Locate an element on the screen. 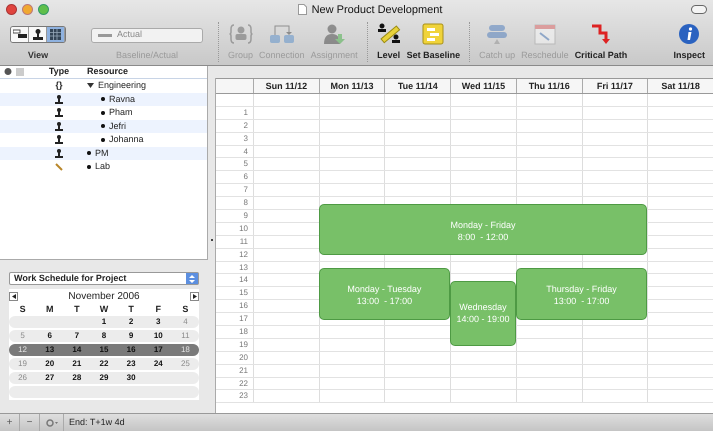  remove-button: − is located at coordinates (30, 422).